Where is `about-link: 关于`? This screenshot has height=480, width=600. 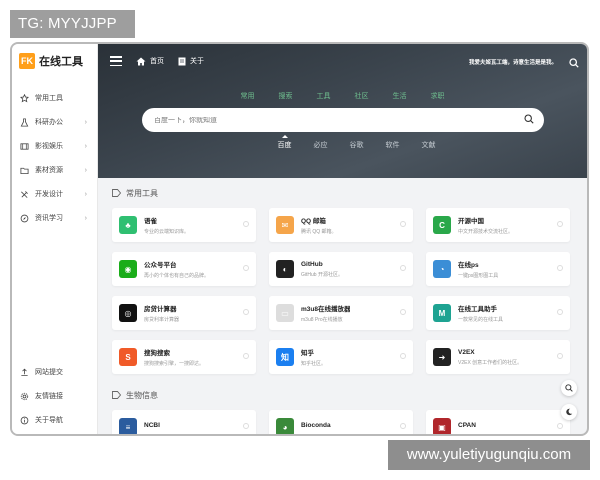
about-link: 关于 is located at coordinates (191, 61).